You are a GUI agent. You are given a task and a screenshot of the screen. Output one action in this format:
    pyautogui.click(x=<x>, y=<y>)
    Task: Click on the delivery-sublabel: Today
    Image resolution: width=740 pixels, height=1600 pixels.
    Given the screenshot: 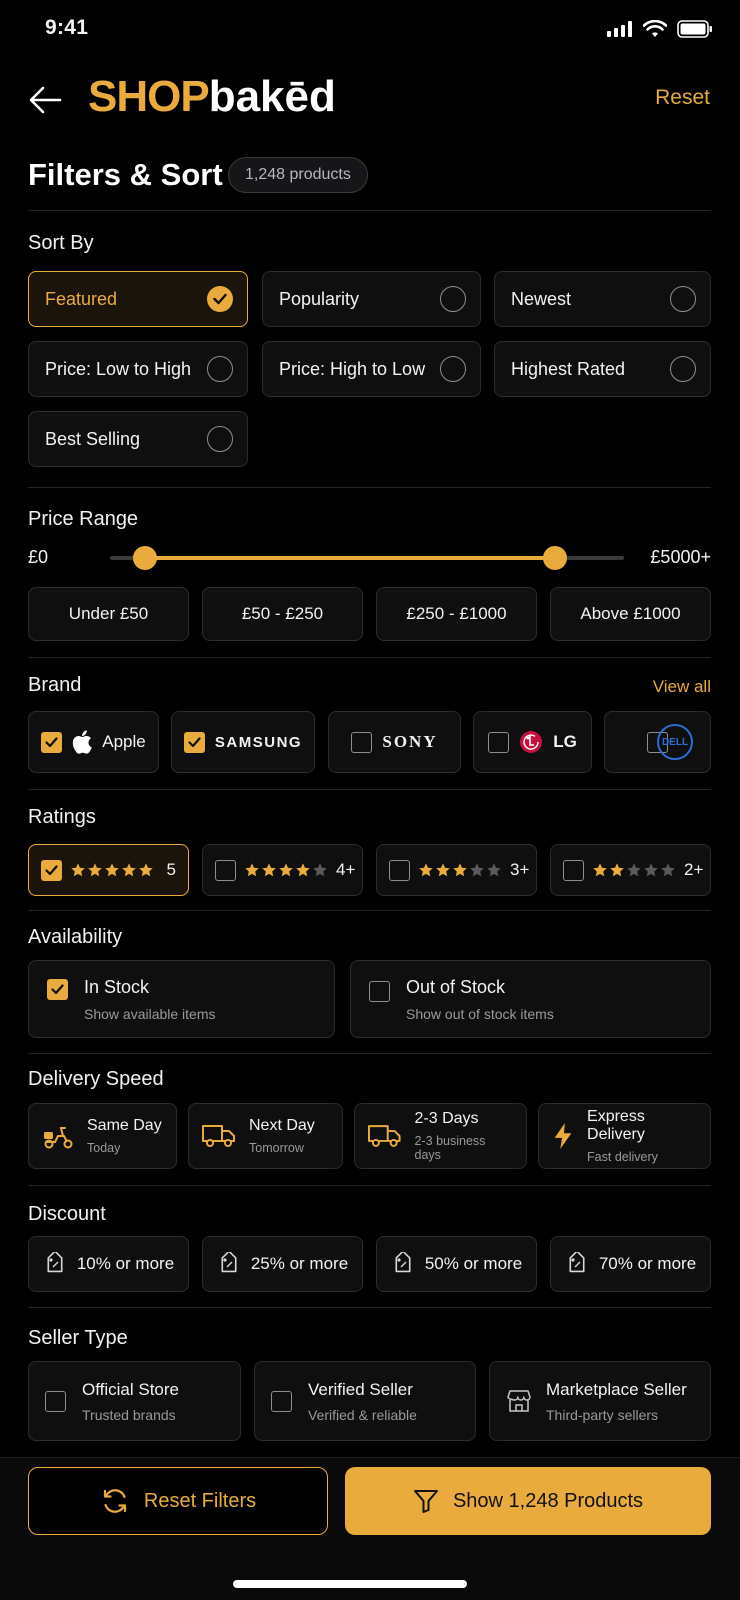 What is the action you would take?
    pyautogui.click(x=104, y=1148)
    